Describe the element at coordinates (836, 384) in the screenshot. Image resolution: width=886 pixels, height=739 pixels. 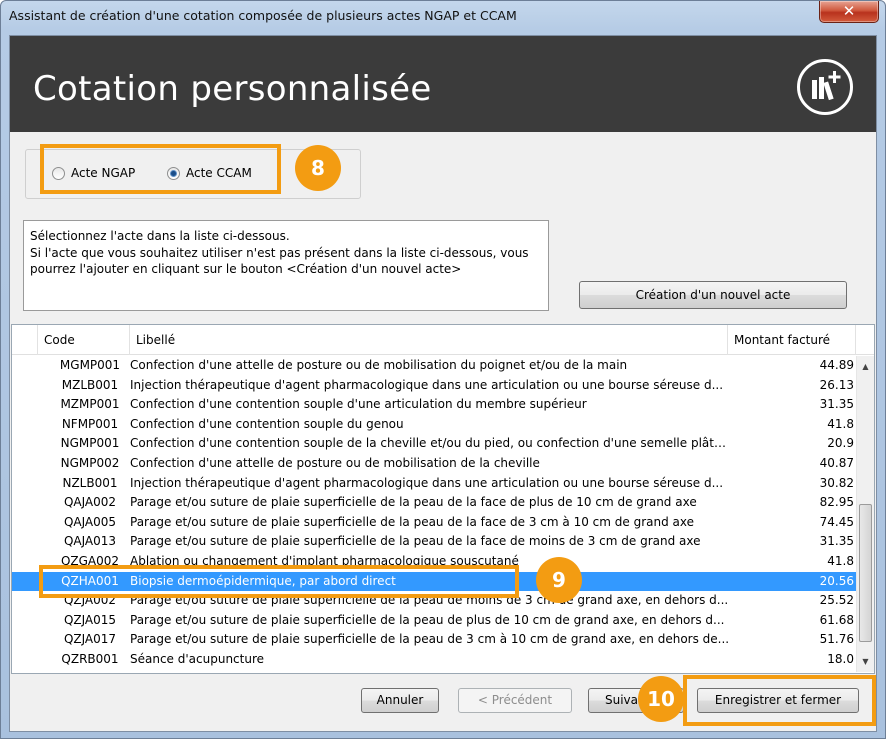
I see `cell-montant: 26.13` at that location.